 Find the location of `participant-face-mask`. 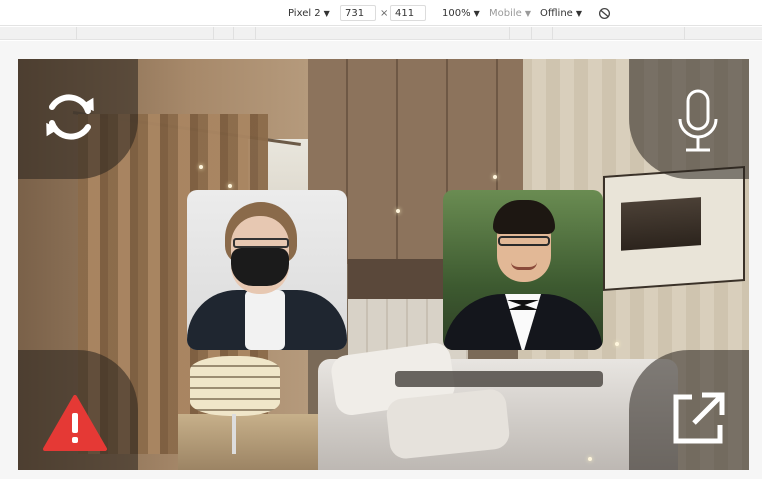

participant-face-mask is located at coordinates (260, 267).